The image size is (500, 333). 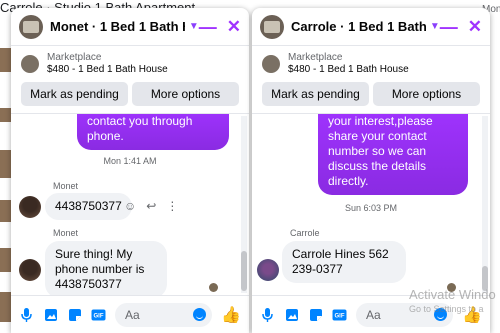 I want to click on react-icon: ☺, so click(x=130, y=206).